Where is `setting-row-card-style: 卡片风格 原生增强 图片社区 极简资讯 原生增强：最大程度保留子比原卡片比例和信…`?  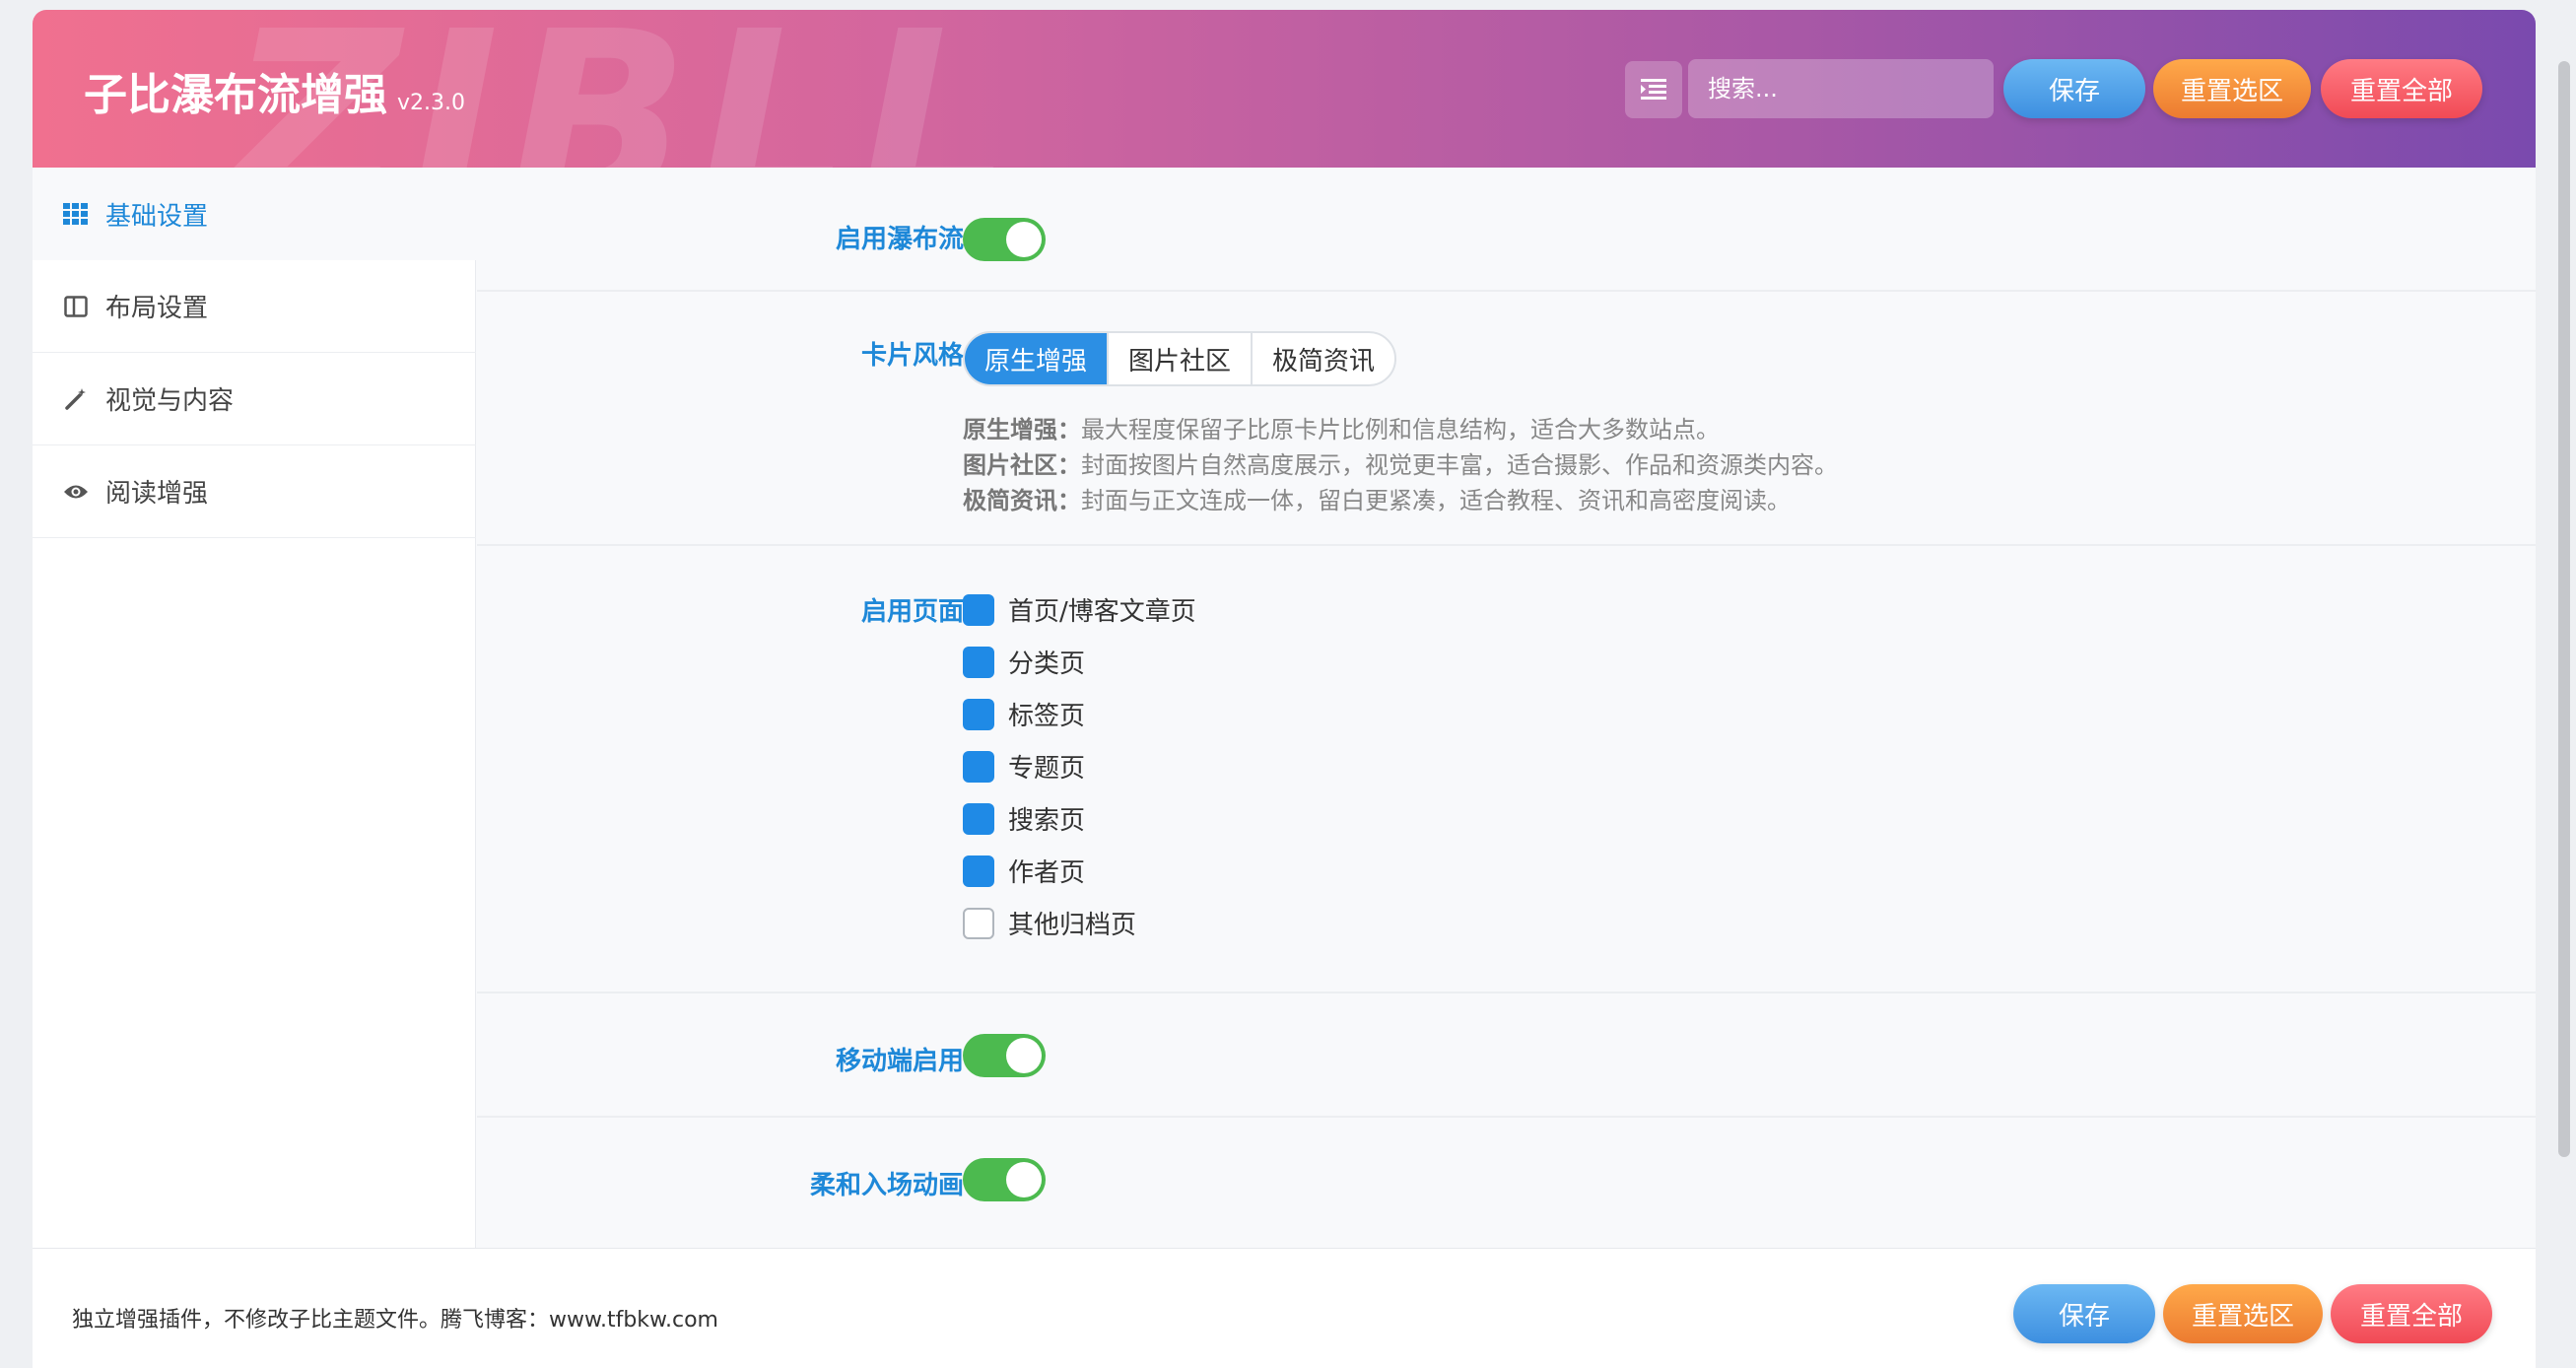
setting-row-card-style: 卡片风格 原生增强 图片社区 极简资讯 原生增强：最大程度保留子比原卡片比例和信… is located at coordinates (1506, 419).